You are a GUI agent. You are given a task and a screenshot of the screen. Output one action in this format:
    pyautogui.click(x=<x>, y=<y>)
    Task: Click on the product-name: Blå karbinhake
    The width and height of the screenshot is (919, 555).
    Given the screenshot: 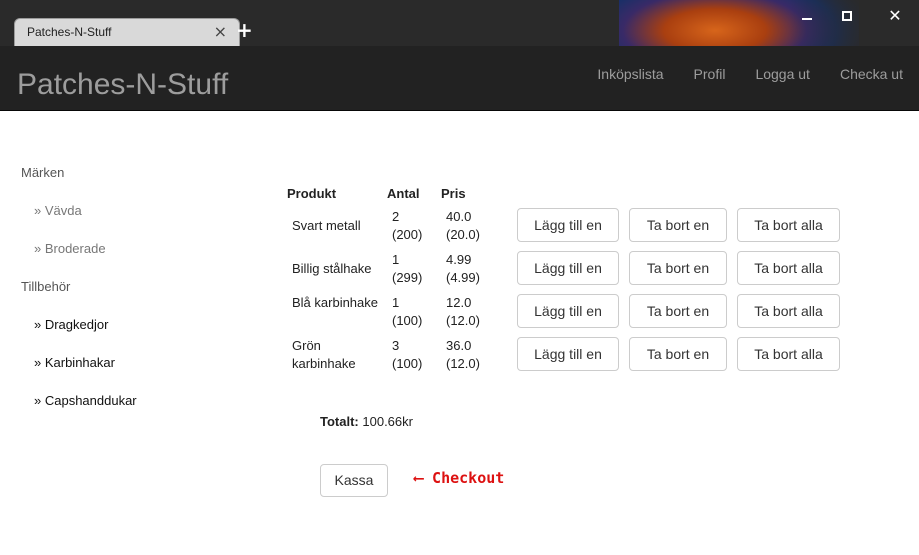 What is the action you would take?
    pyautogui.click(x=335, y=302)
    